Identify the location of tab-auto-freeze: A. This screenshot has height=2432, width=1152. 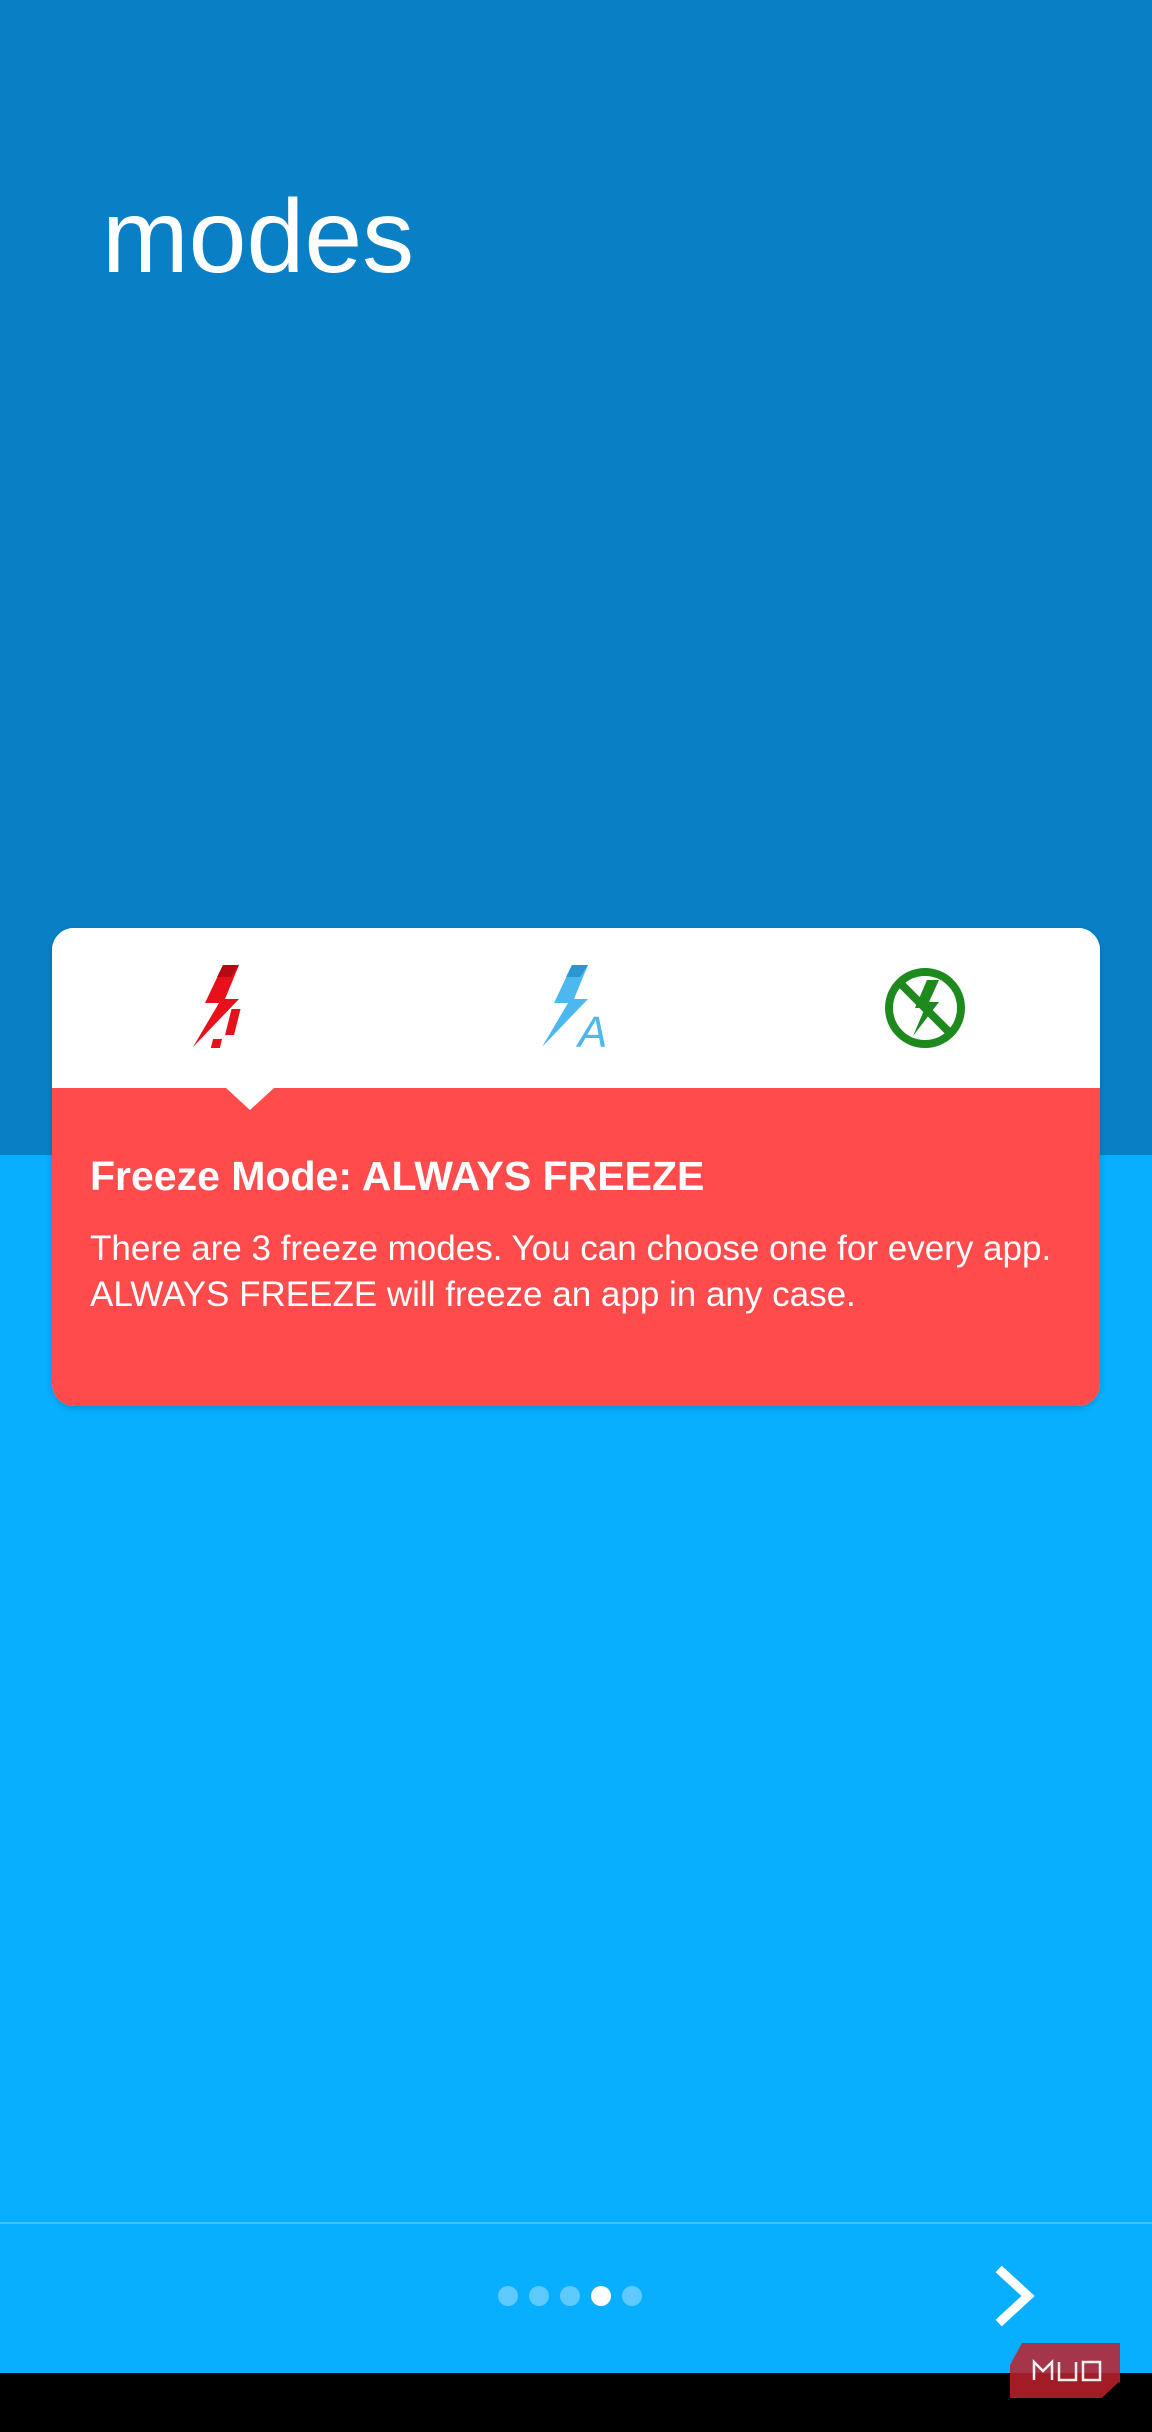
(575, 1008).